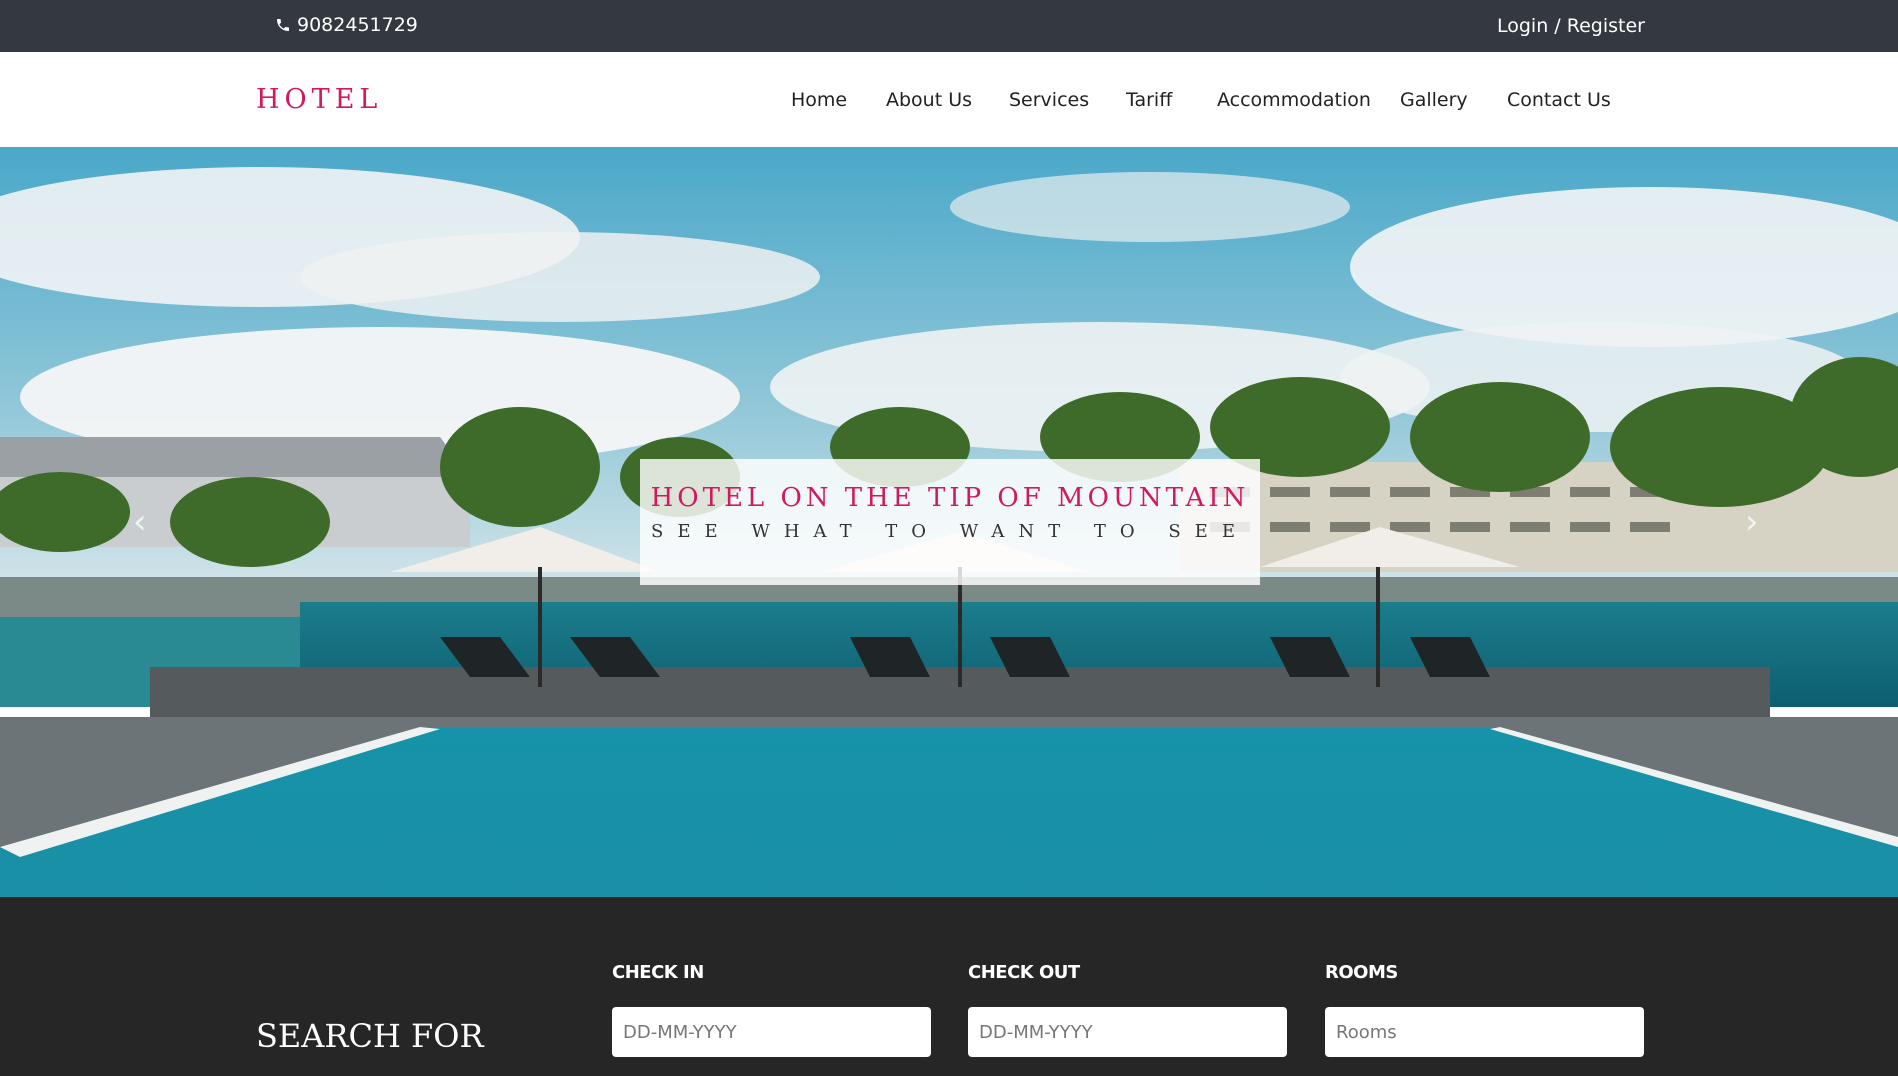  What do you see at coordinates (1434, 100) in the screenshot?
I see `nav-item-gallery: Gallery` at bounding box center [1434, 100].